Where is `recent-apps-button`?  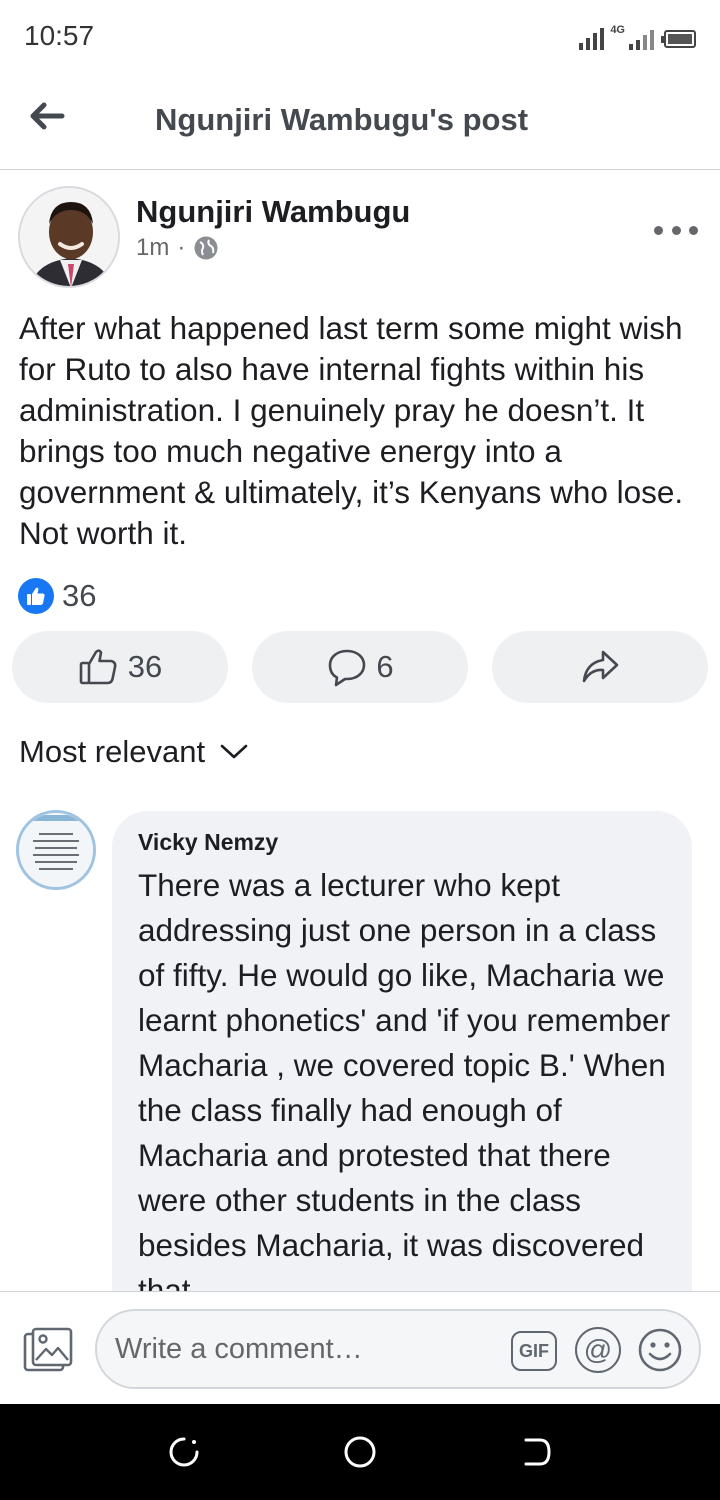
recent-apps-button is located at coordinates (184, 1452).